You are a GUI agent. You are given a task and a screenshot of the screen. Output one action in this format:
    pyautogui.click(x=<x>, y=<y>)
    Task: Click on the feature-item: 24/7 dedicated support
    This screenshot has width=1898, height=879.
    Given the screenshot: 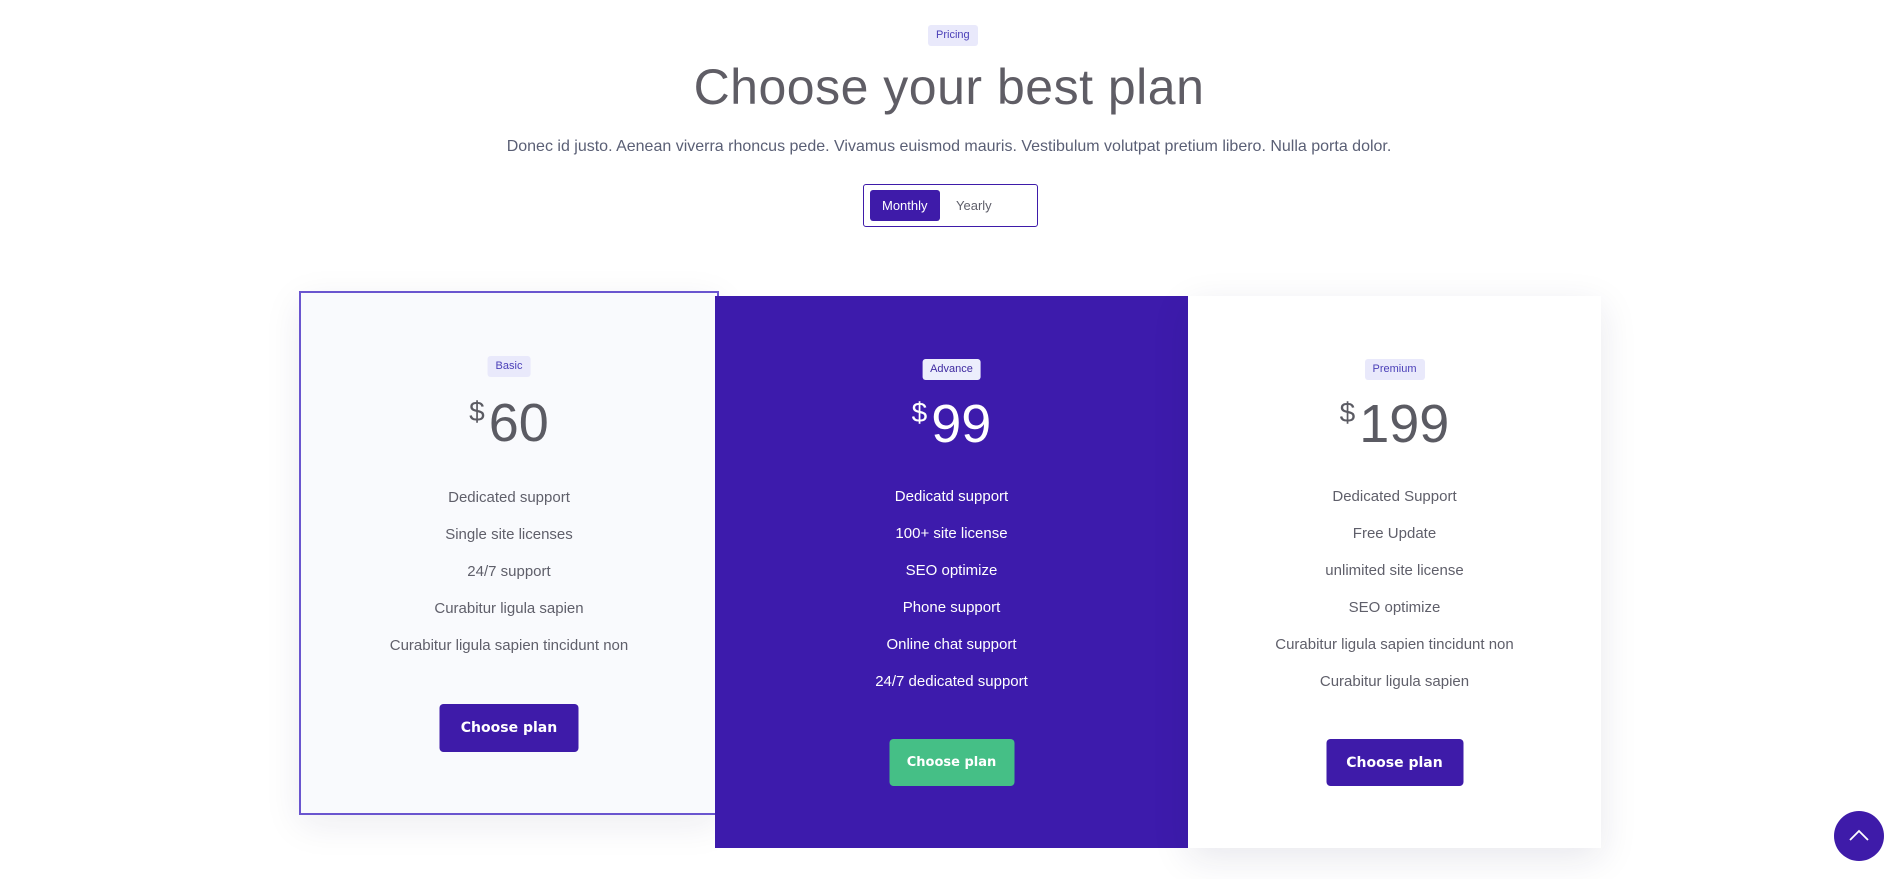 What is the action you would take?
    pyautogui.click(x=951, y=681)
    